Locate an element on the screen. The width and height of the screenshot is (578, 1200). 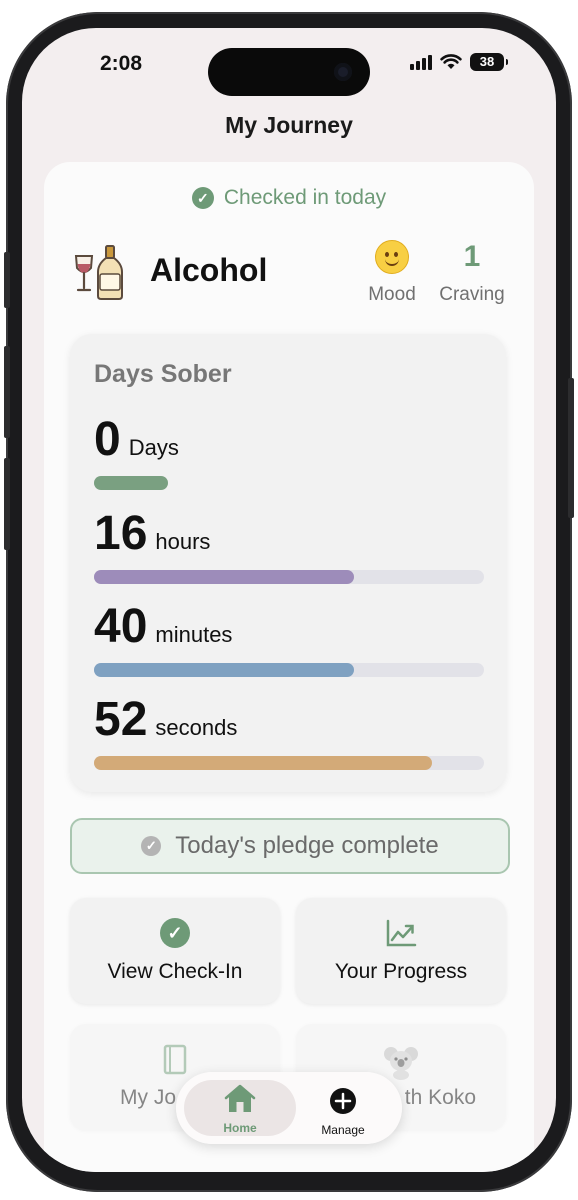
minutes-progress is located at coordinates (289, 670).